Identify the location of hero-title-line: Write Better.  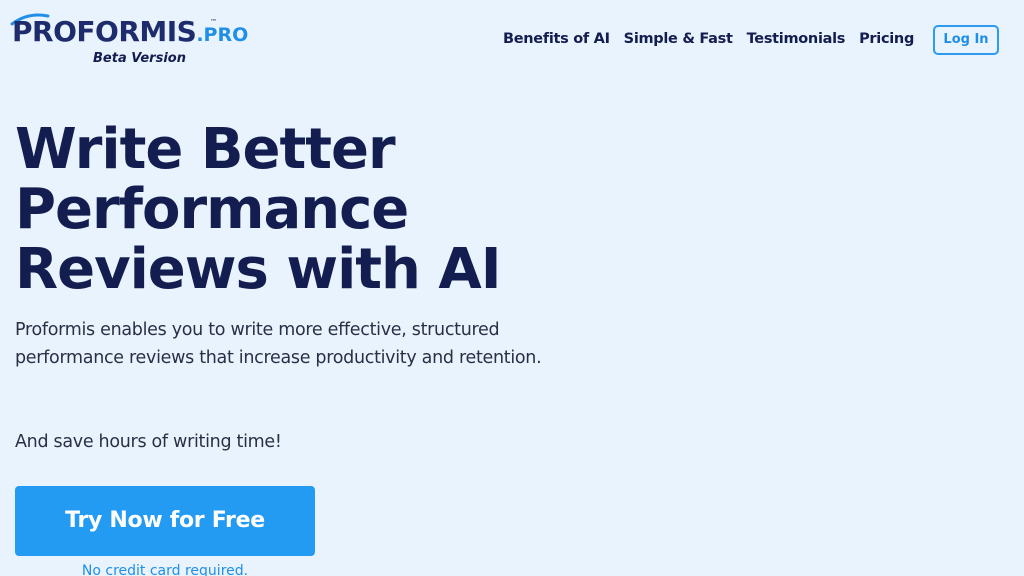
(205, 149).